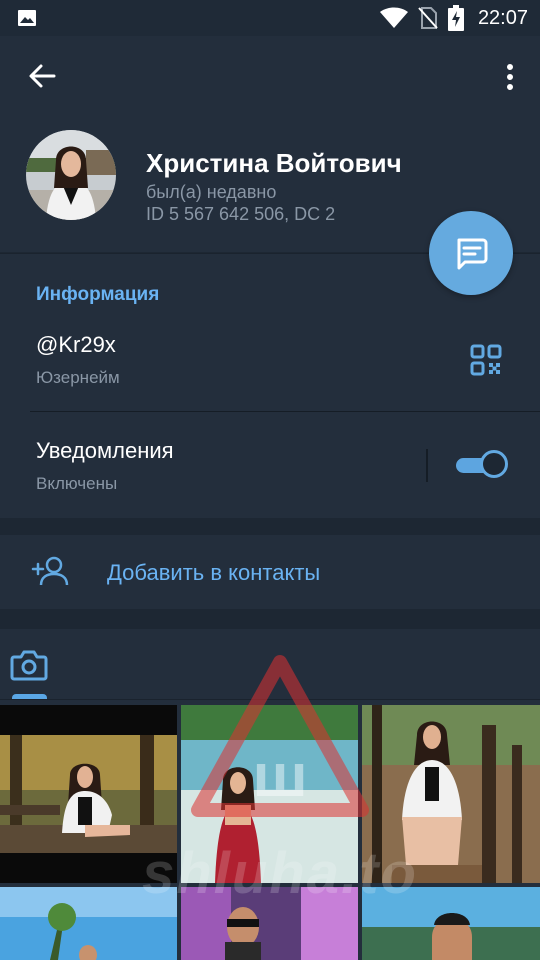 The width and height of the screenshot is (540, 960). What do you see at coordinates (211, 192) in the screenshot?
I see `last-seen-status: был(а) недавно` at bounding box center [211, 192].